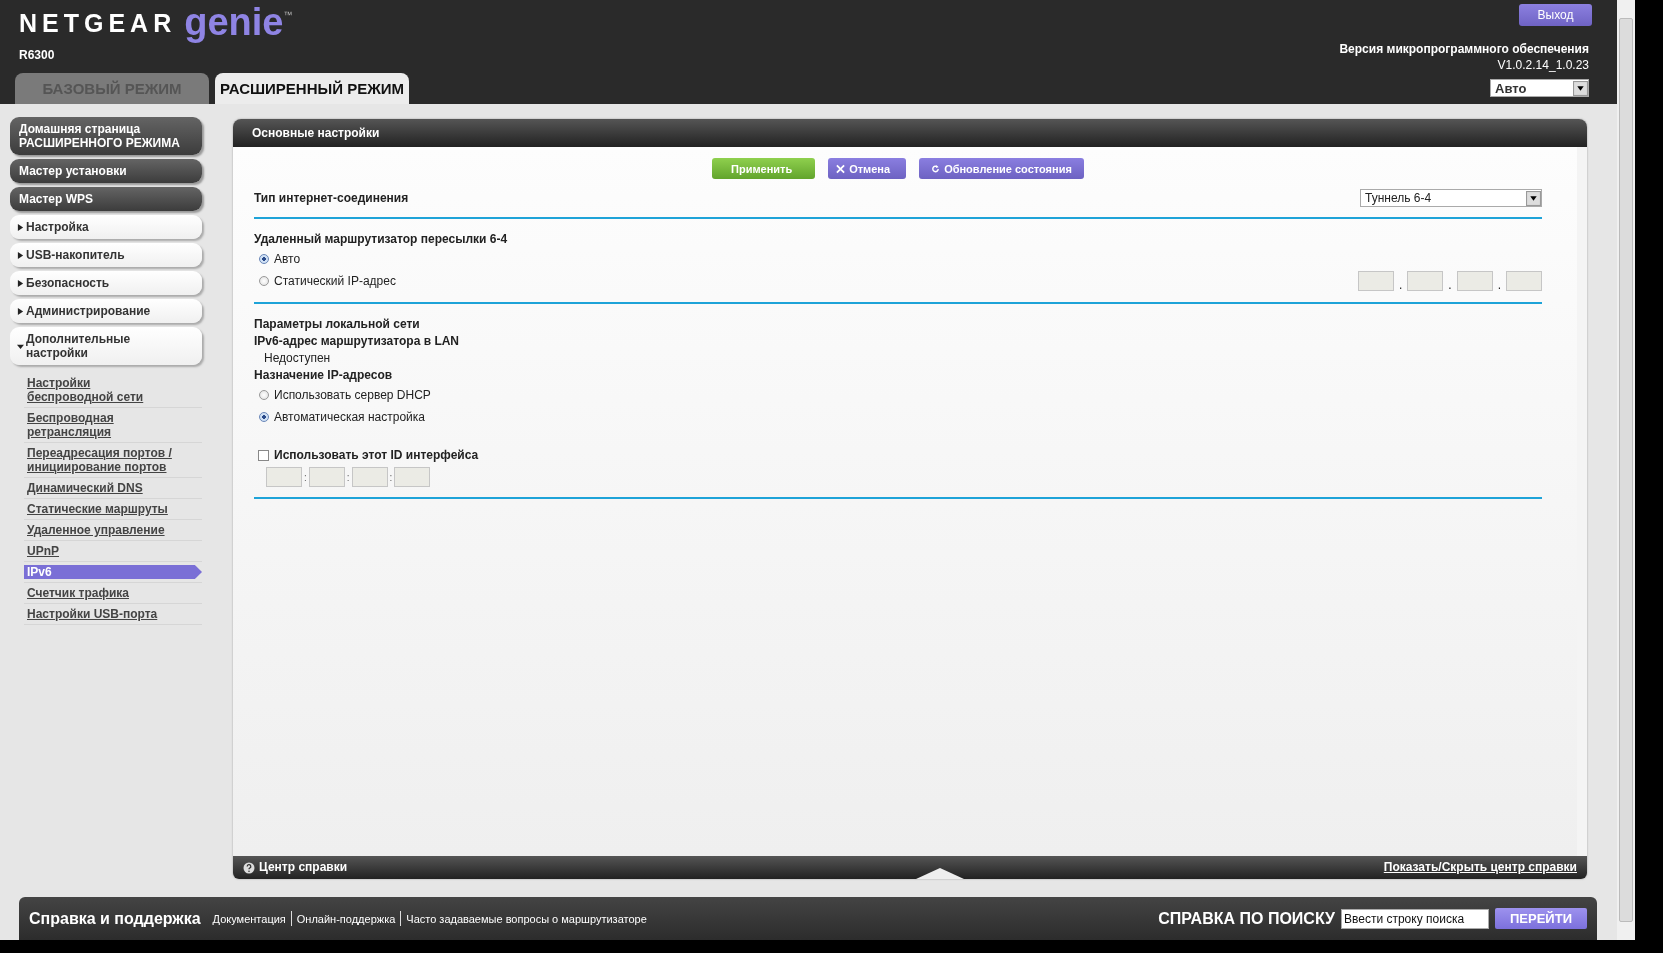 Image resolution: width=1663 pixels, height=953 pixels. What do you see at coordinates (106, 227) in the screenshot?
I see `sidebar-section: Настройка` at bounding box center [106, 227].